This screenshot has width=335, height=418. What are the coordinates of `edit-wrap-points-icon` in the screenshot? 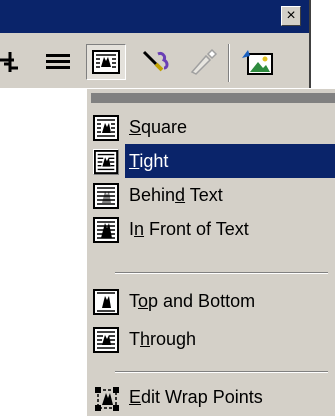 It's located at (106, 398).